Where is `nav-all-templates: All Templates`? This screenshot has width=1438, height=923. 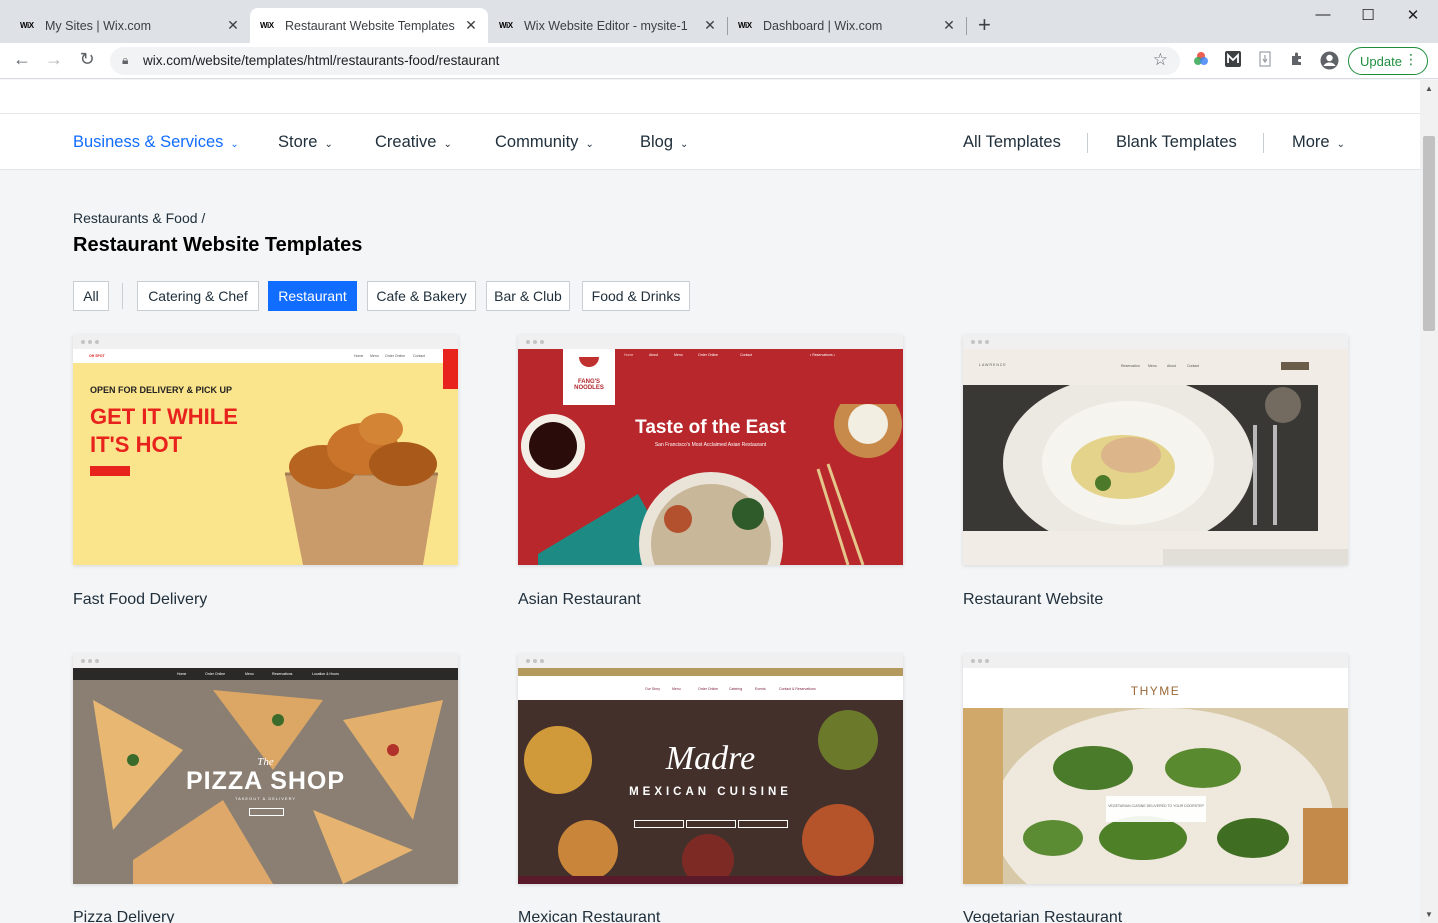 nav-all-templates: All Templates is located at coordinates (1012, 142).